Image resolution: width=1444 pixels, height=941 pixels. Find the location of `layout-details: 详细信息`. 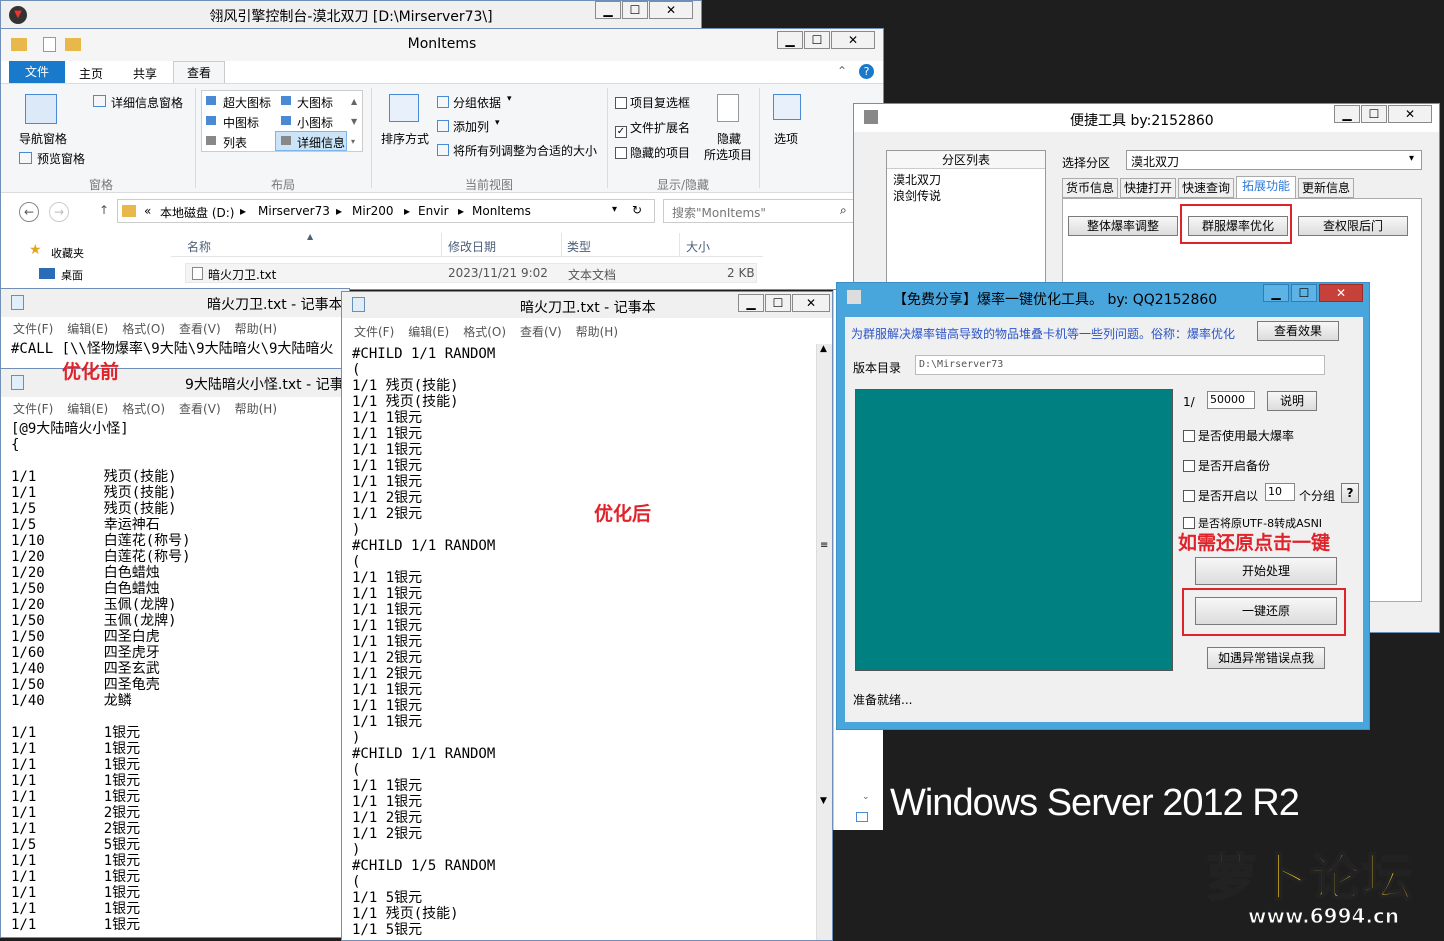

layout-details: 详细信息 is located at coordinates (321, 142).